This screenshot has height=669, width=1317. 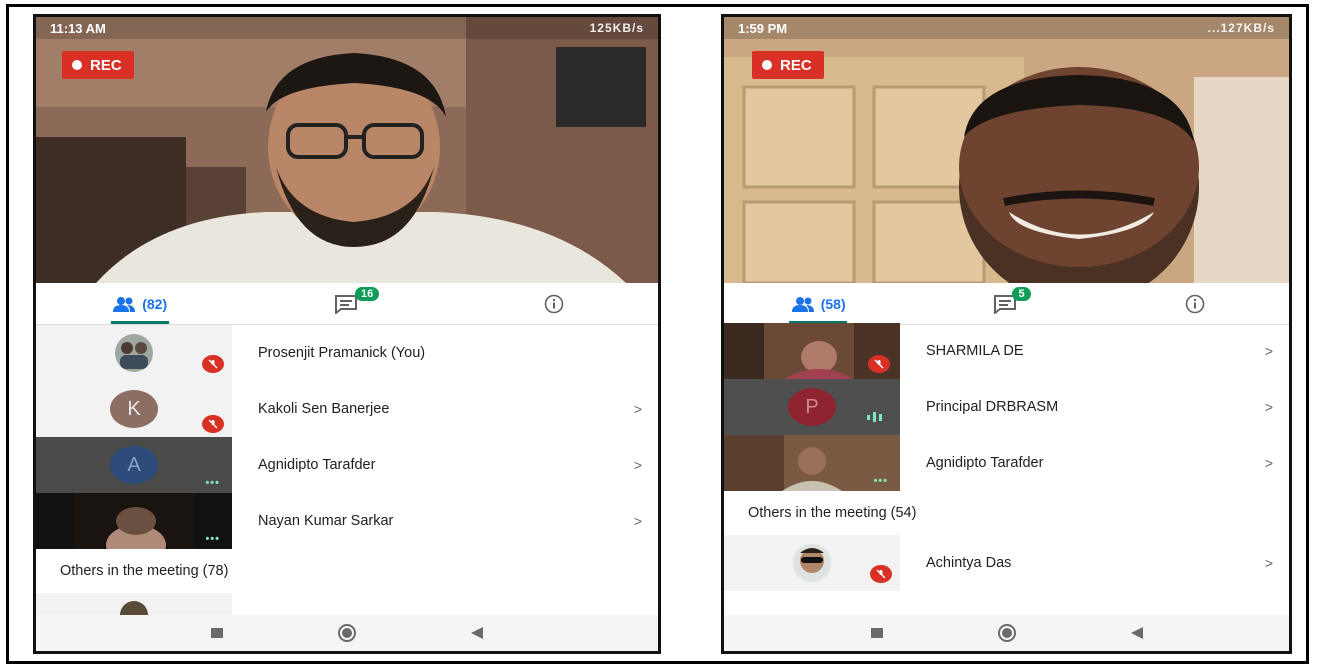 I want to click on people-count: (58), so click(x=833, y=303).